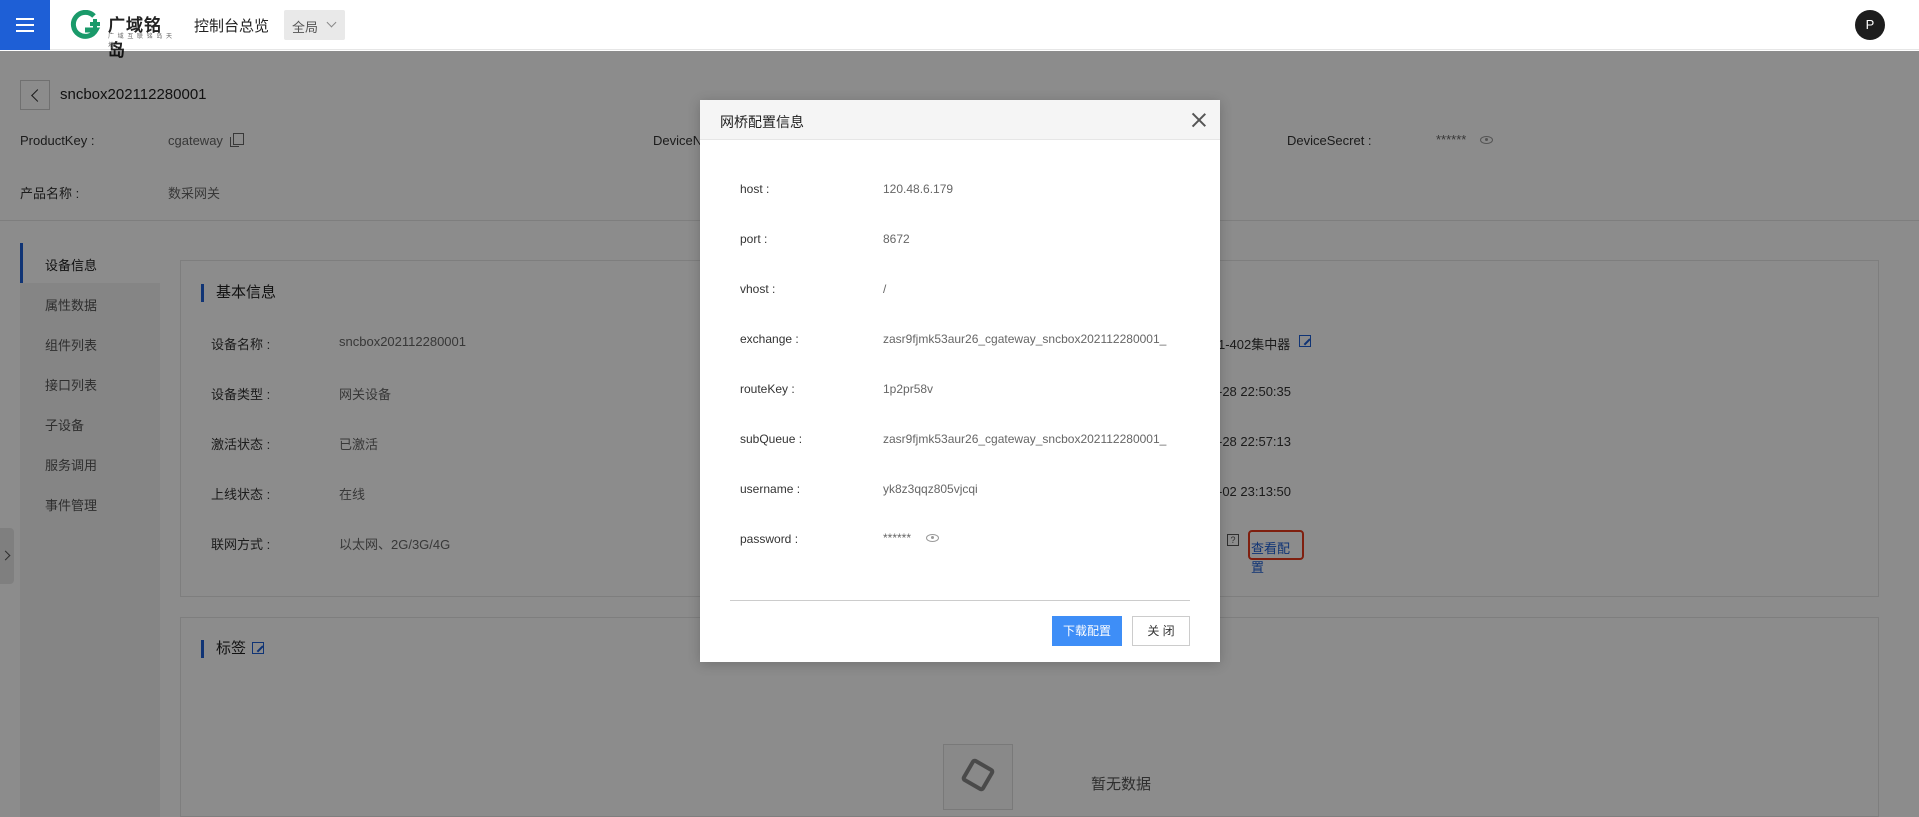  What do you see at coordinates (959, 30) in the screenshot?
I see `top-bar: 广域铭岛 广 域 互 联 铭 岛 天 地 控制台总览 全局 P` at bounding box center [959, 30].